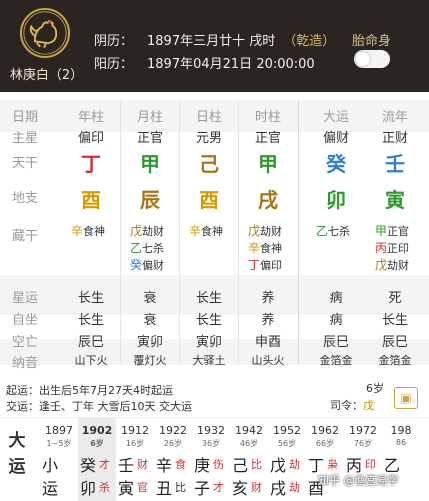 The width and height of the screenshot is (429, 501). I want to click on canggan-god: 偏印, so click(271, 265).